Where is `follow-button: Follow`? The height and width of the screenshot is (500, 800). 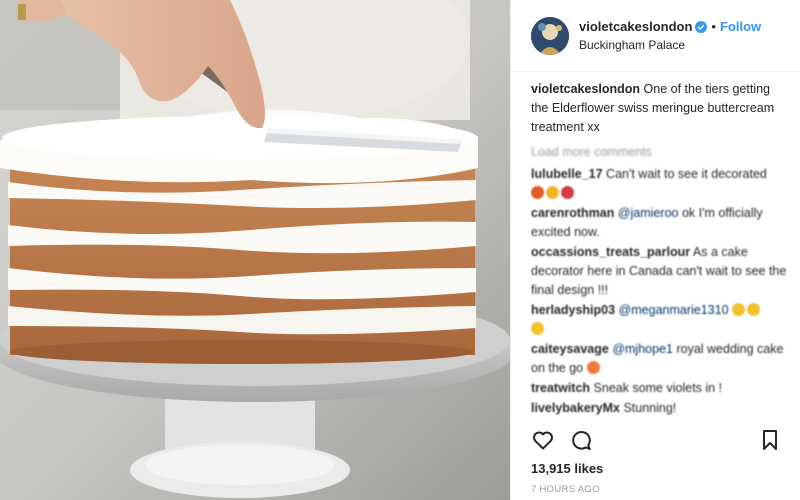
follow-button: Follow is located at coordinates (740, 26).